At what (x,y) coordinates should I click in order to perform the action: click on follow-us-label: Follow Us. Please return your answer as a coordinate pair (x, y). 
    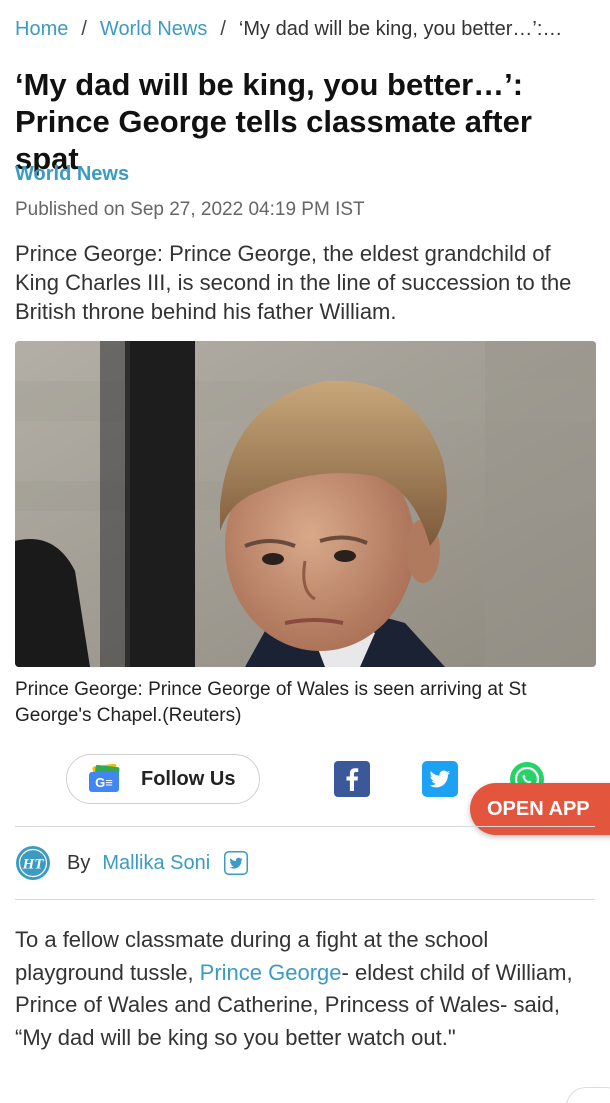
    Looking at the image, I should click on (188, 778).